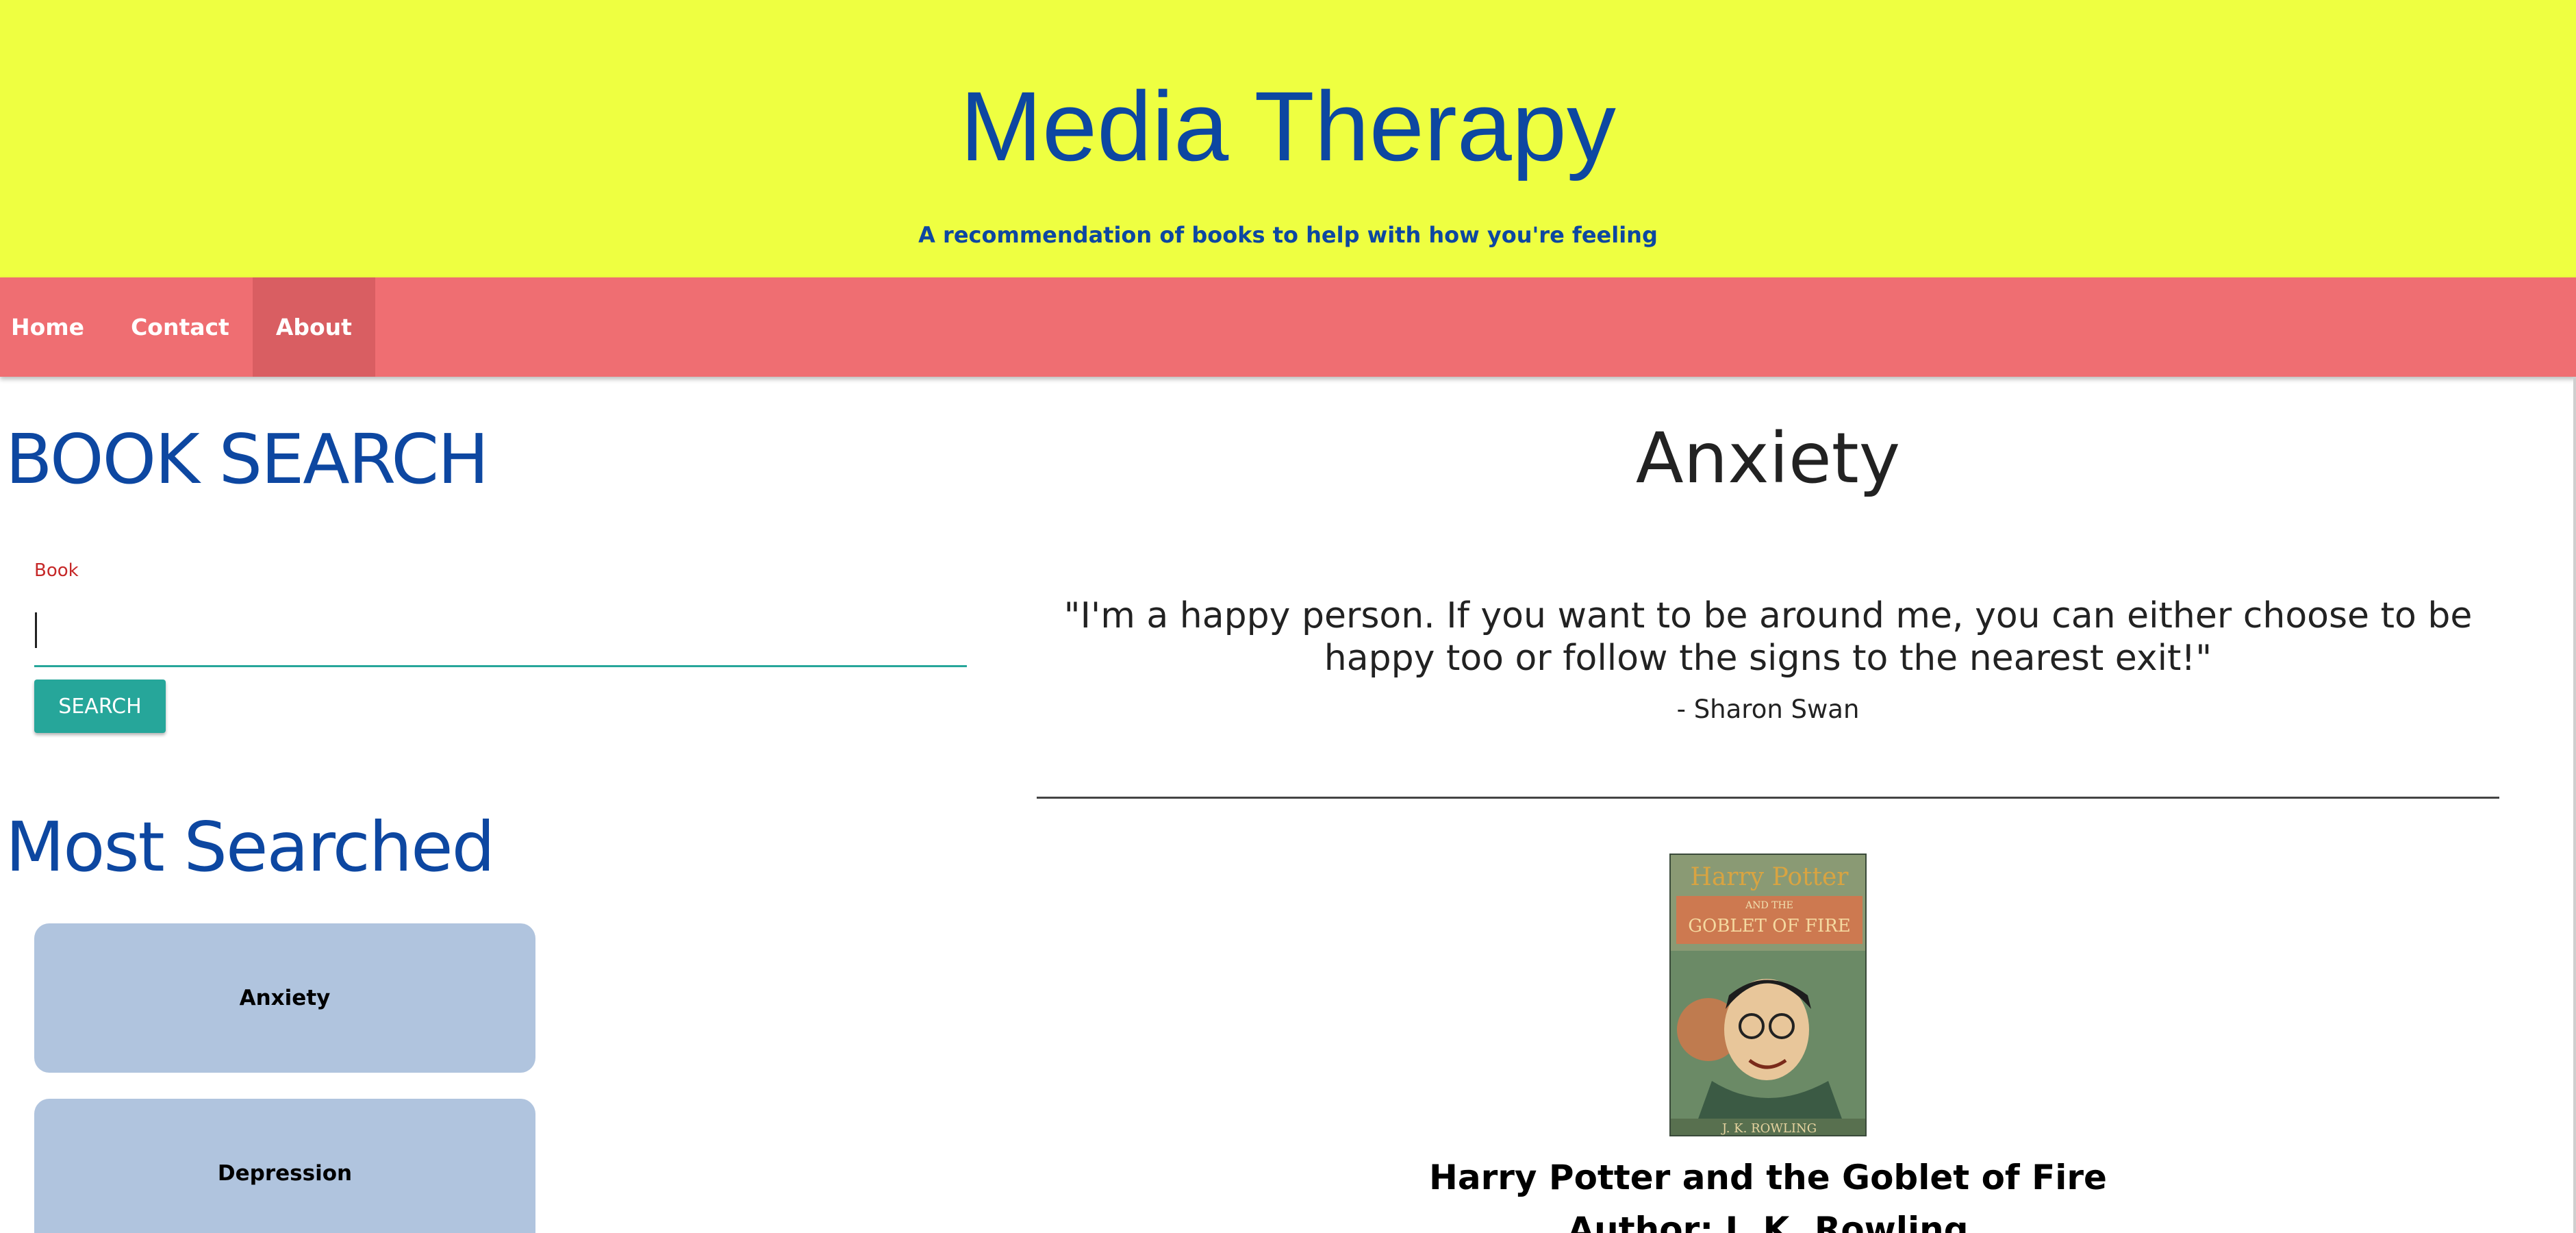 The height and width of the screenshot is (1233, 2576). Describe the element at coordinates (1769, 926) in the screenshot. I see `cover-goblet-text: GOBLET OF FIRE` at that location.